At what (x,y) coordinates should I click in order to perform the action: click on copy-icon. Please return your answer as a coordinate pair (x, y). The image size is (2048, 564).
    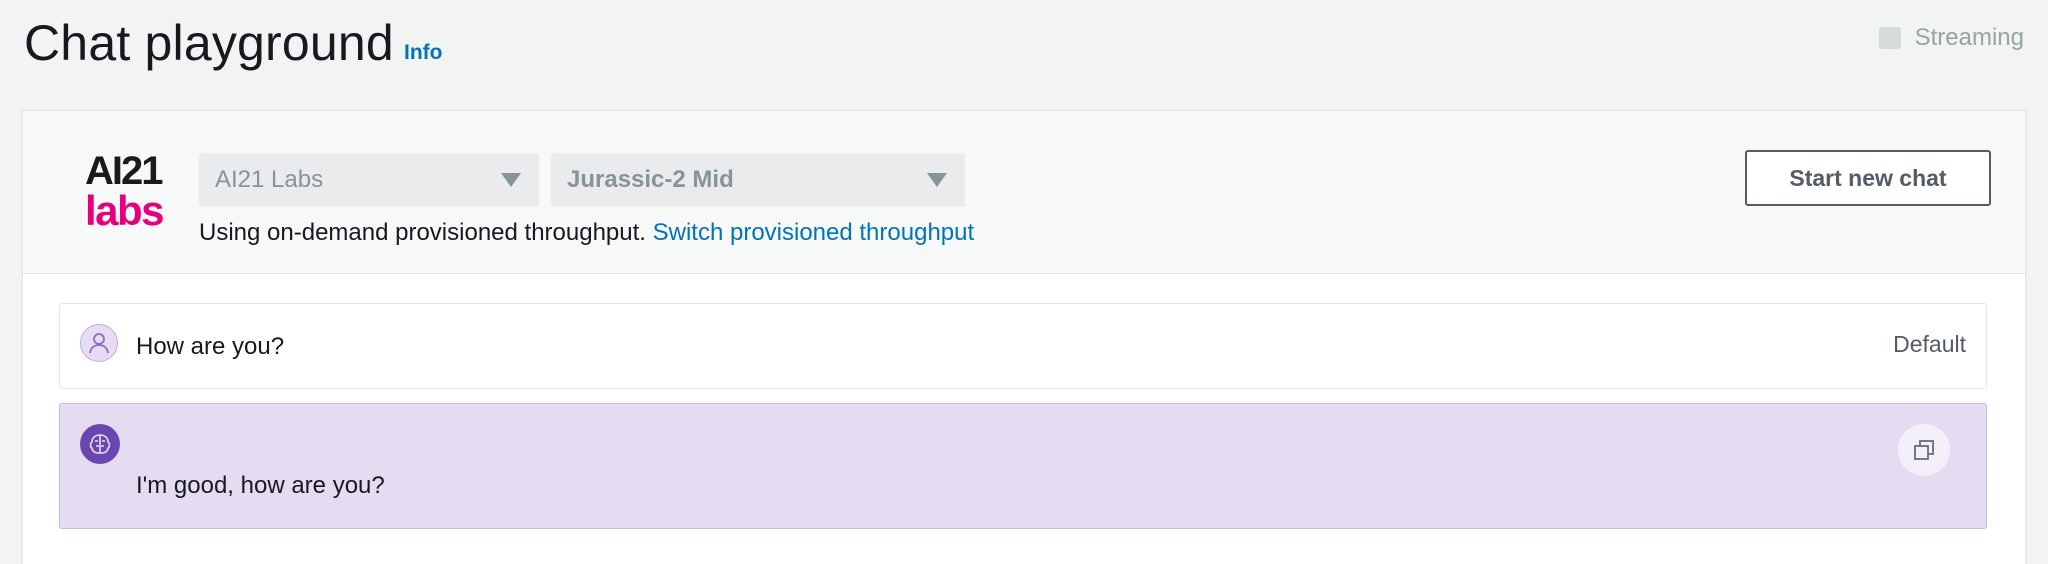
    Looking at the image, I should click on (1924, 450).